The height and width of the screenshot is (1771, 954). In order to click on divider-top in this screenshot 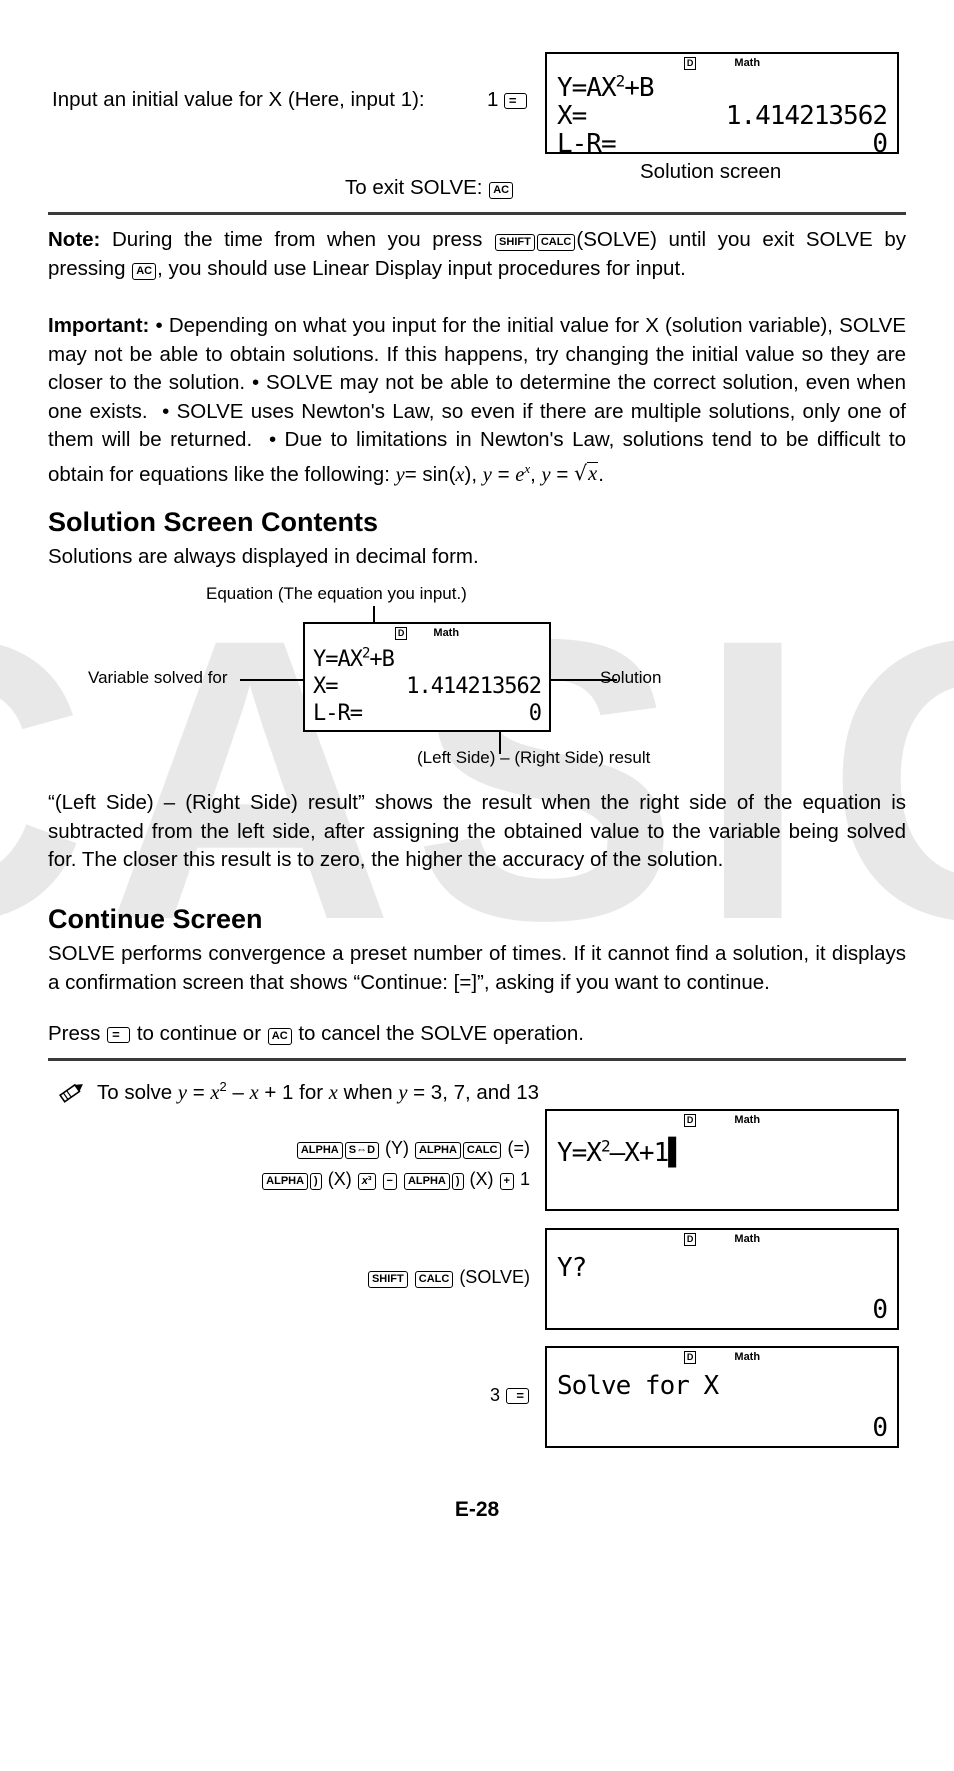, I will do `click(477, 213)`.